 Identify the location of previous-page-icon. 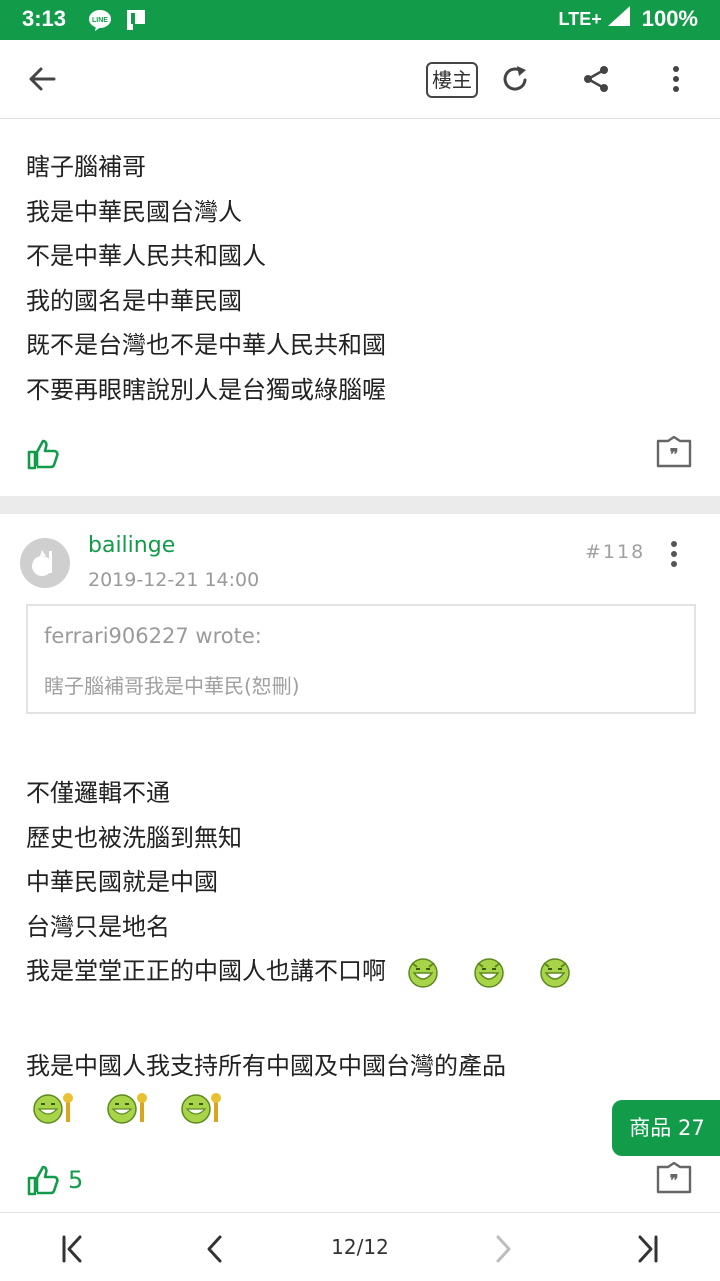
(214, 1249).